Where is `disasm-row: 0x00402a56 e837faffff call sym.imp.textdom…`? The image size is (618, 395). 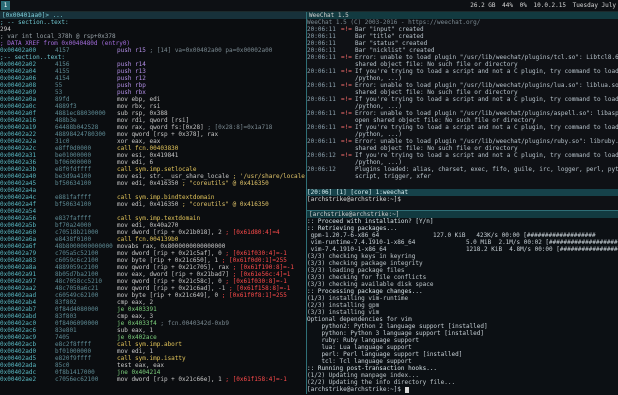 disasm-row: 0x00402a56 e837faffff call sym.imp.textdom… is located at coordinates (153, 218).